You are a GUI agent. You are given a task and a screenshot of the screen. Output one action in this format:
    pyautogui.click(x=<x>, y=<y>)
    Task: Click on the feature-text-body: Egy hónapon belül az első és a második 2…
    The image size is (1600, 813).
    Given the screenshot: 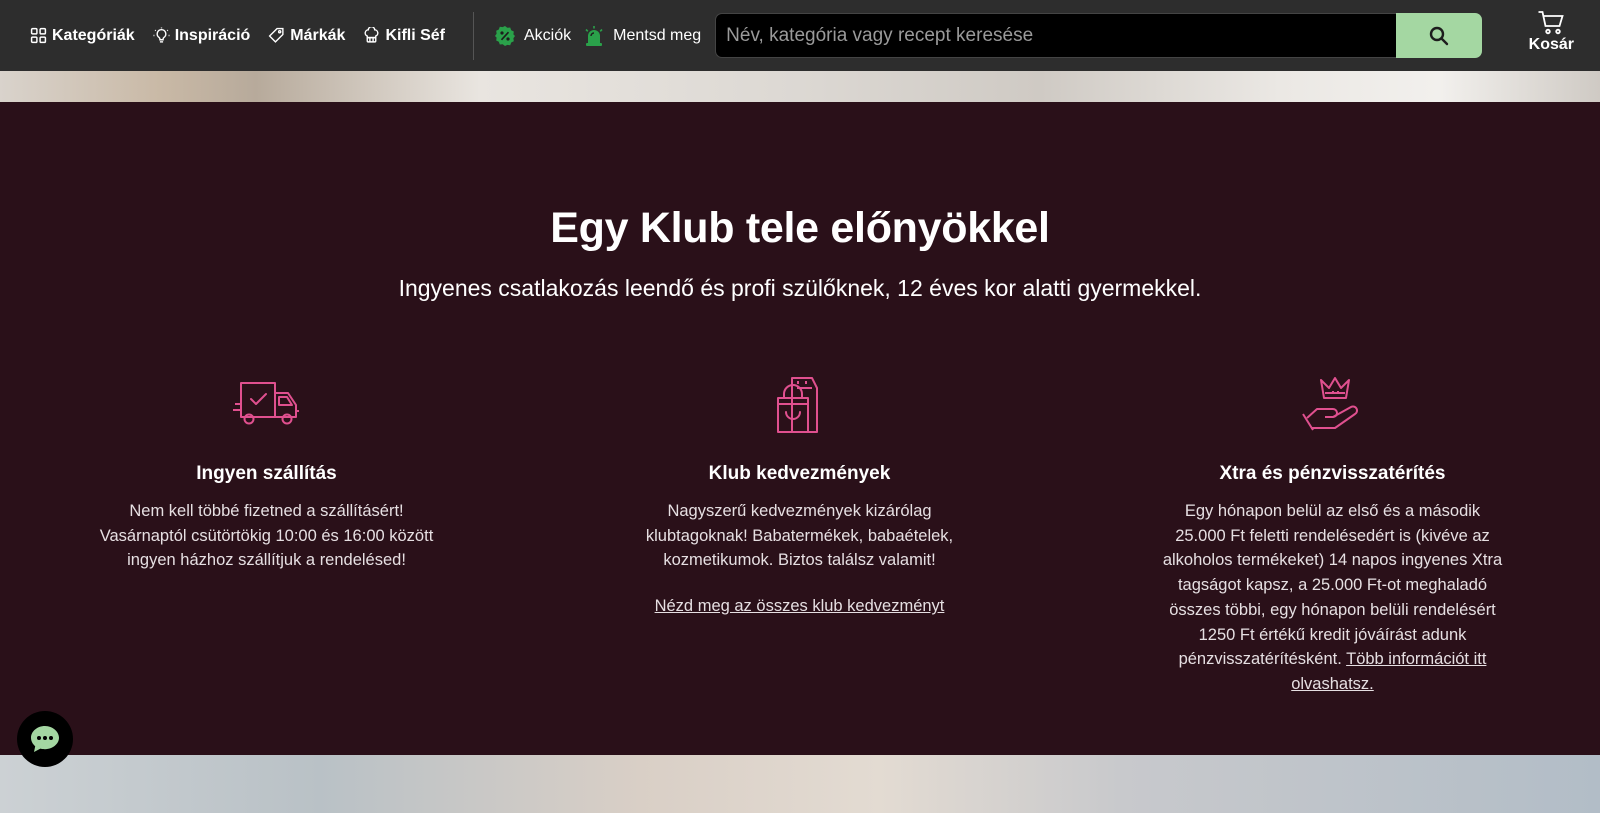 What is the action you would take?
    pyautogui.click(x=1332, y=585)
    